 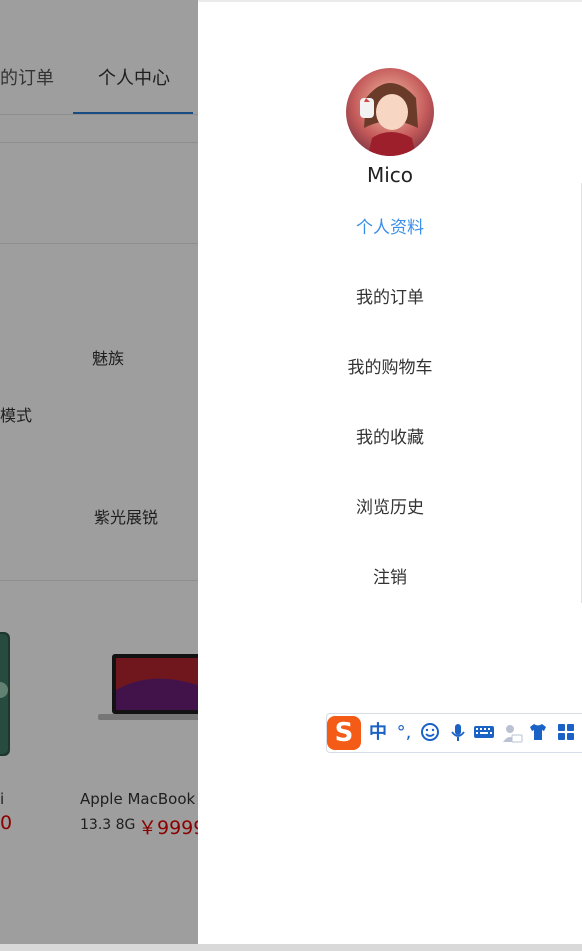 What do you see at coordinates (390, 435) in the screenshot?
I see `menu-item-favorites: 我的收藏` at bounding box center [390, 435].